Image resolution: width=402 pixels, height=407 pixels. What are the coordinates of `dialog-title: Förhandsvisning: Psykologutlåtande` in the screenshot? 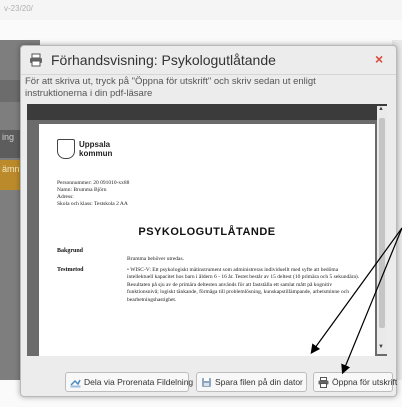 It's located at (163, 60).